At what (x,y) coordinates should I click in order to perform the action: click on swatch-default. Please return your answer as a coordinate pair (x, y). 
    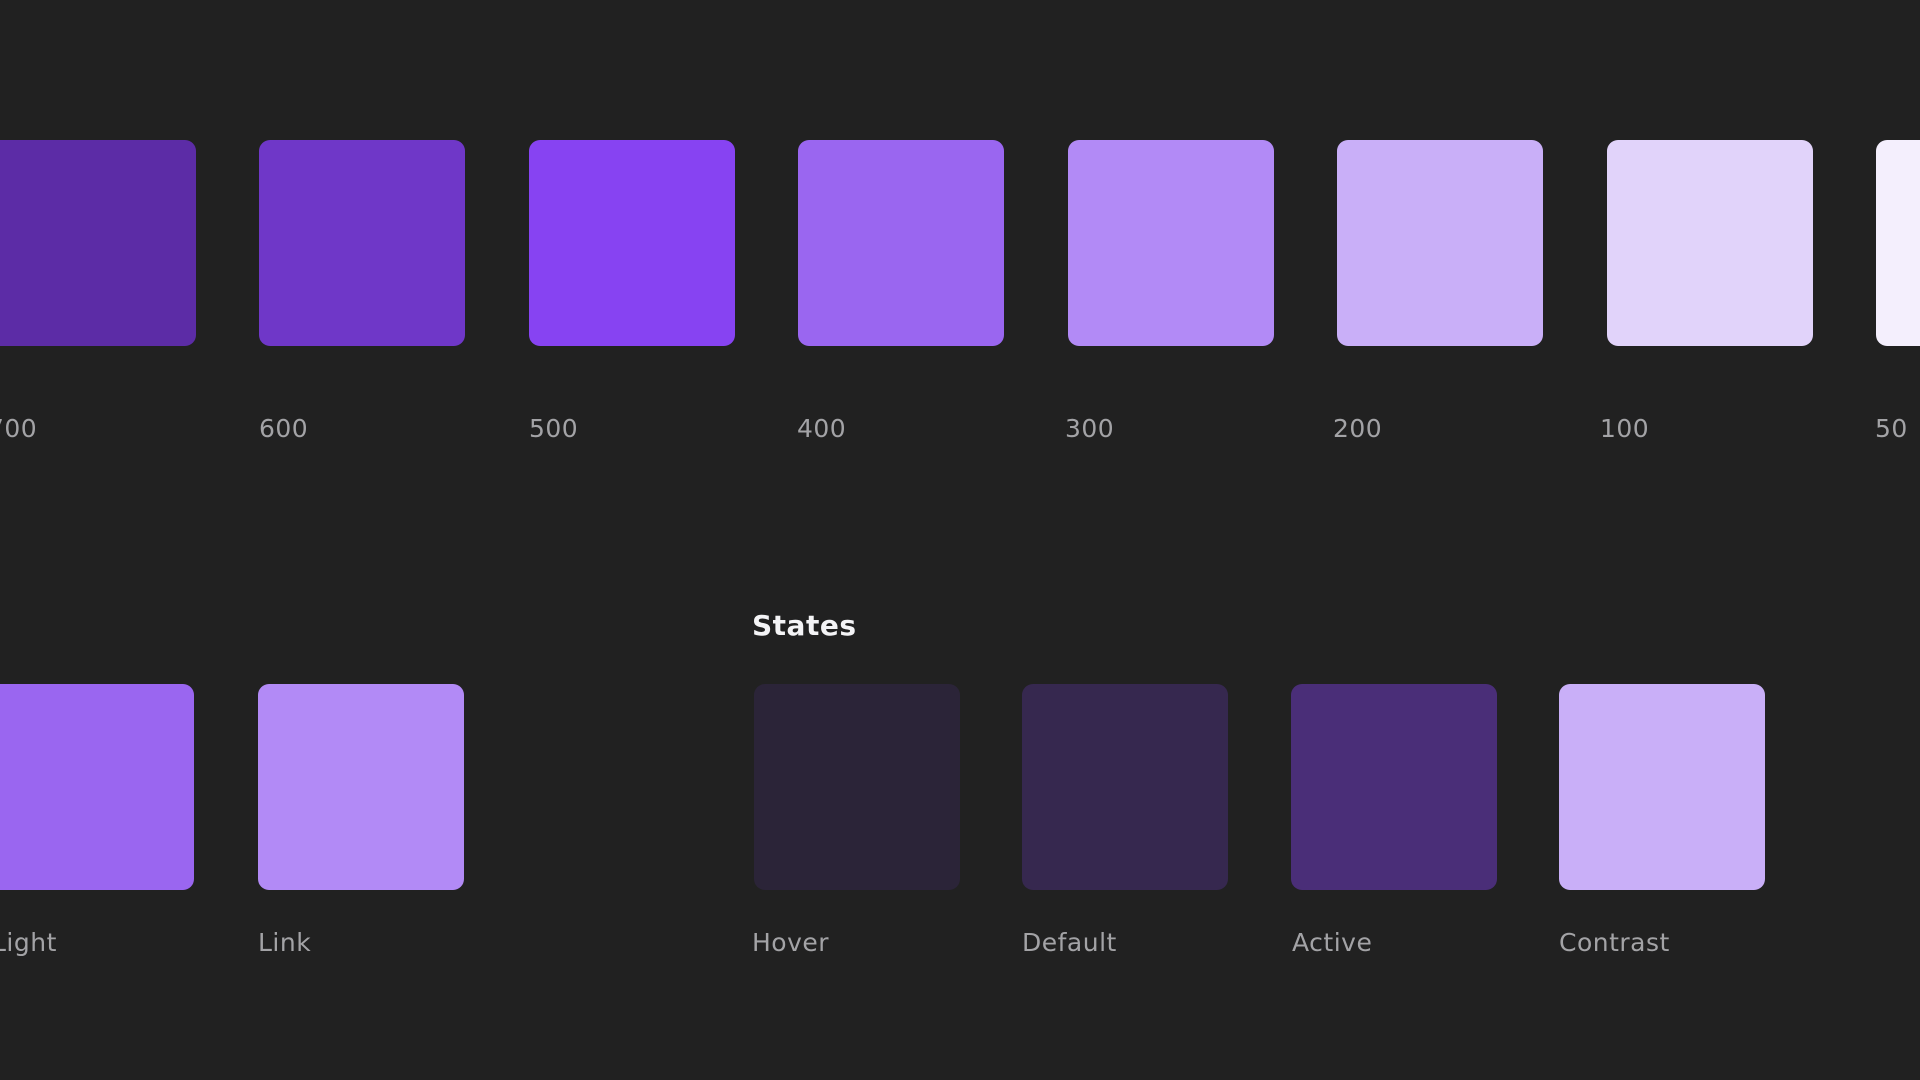
    Looking at the image, I should click on (1125, 787).